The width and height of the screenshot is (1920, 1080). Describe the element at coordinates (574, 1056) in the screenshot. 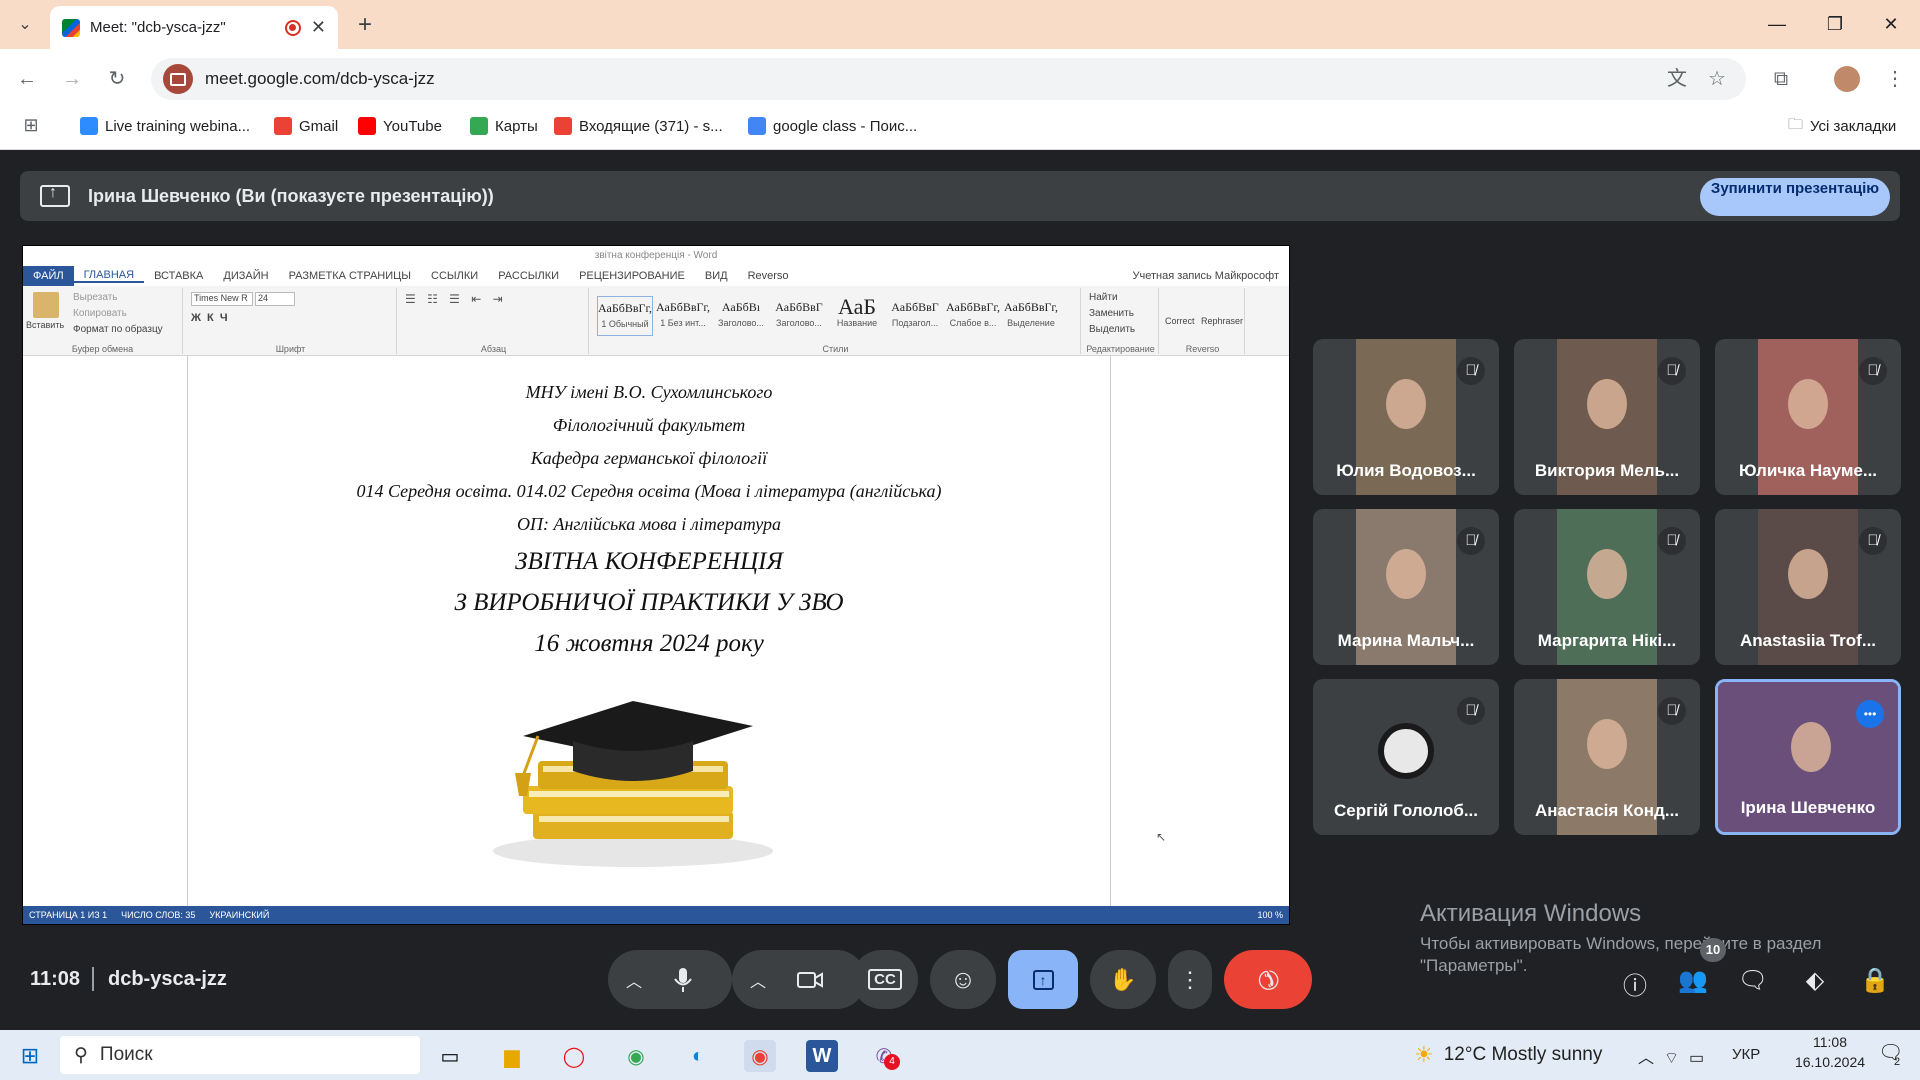

I see `opera-icon: ◯` at that location.